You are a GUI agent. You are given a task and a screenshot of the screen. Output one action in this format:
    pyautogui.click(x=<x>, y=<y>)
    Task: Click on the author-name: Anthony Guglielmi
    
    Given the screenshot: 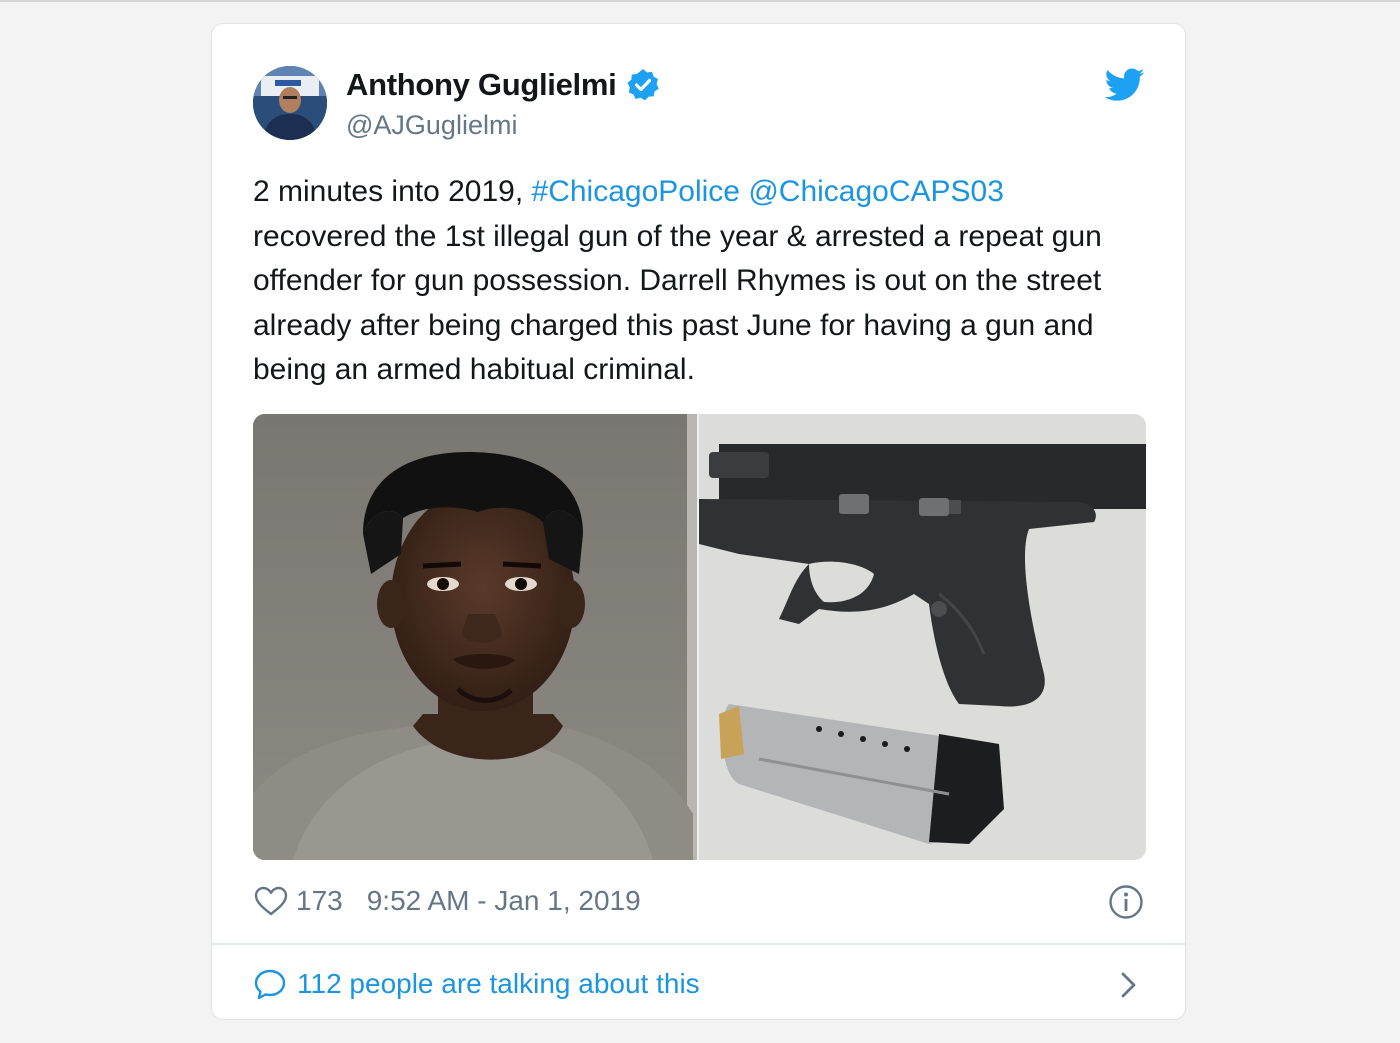 What is the action you would take?
    pyautogui.click(x=503, y=85)
    